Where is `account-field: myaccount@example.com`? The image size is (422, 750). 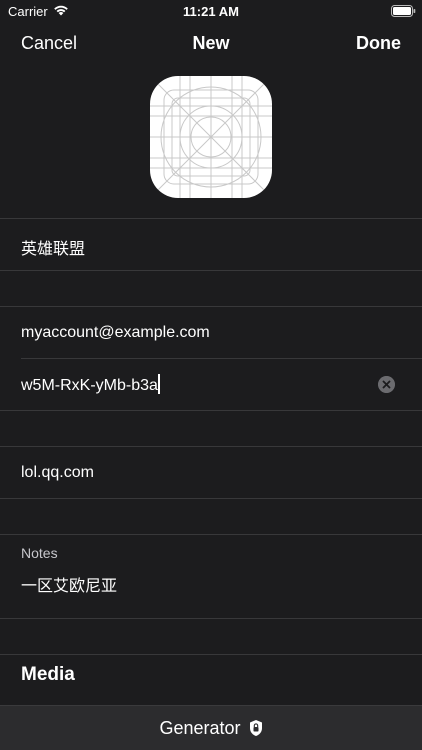 account-field: myaccount@example.com is located at coordinates (115, 333).